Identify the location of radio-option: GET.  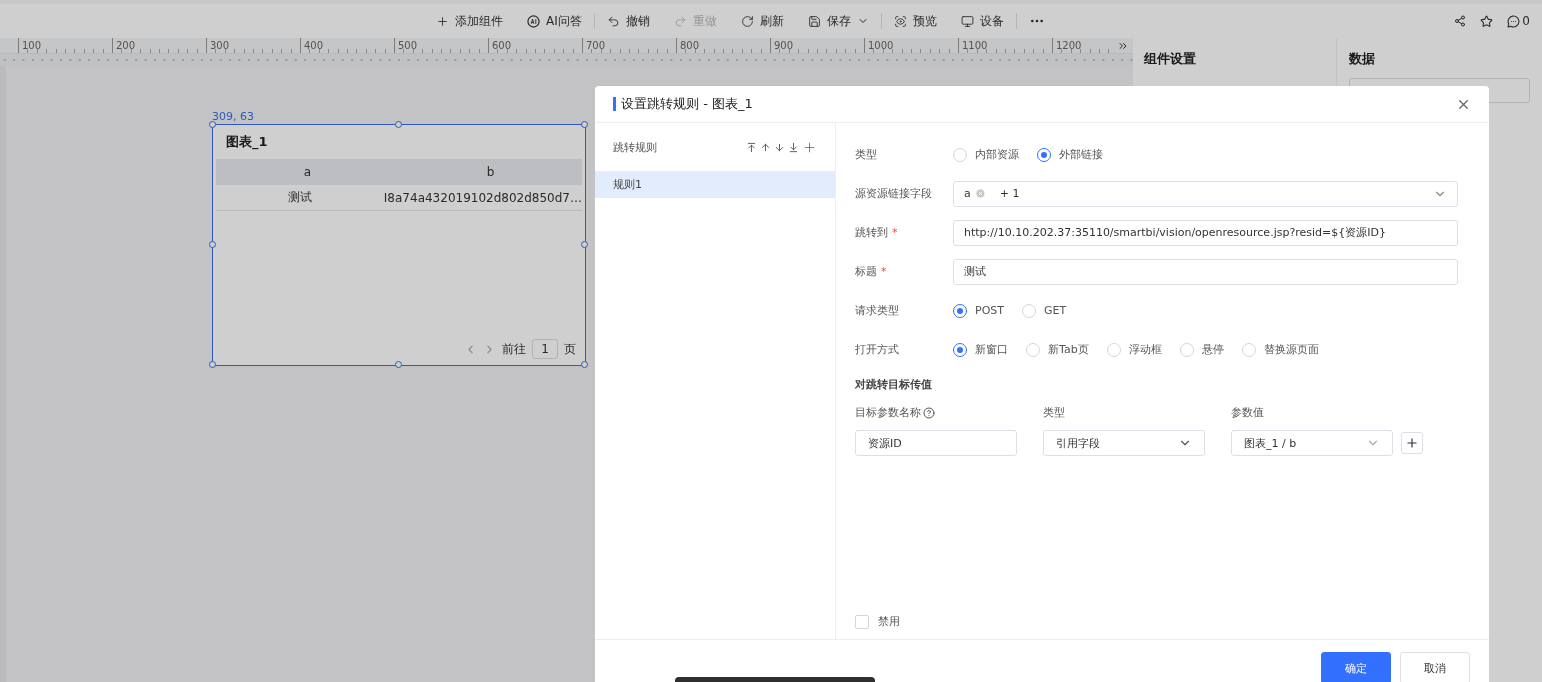
(1044, 310).